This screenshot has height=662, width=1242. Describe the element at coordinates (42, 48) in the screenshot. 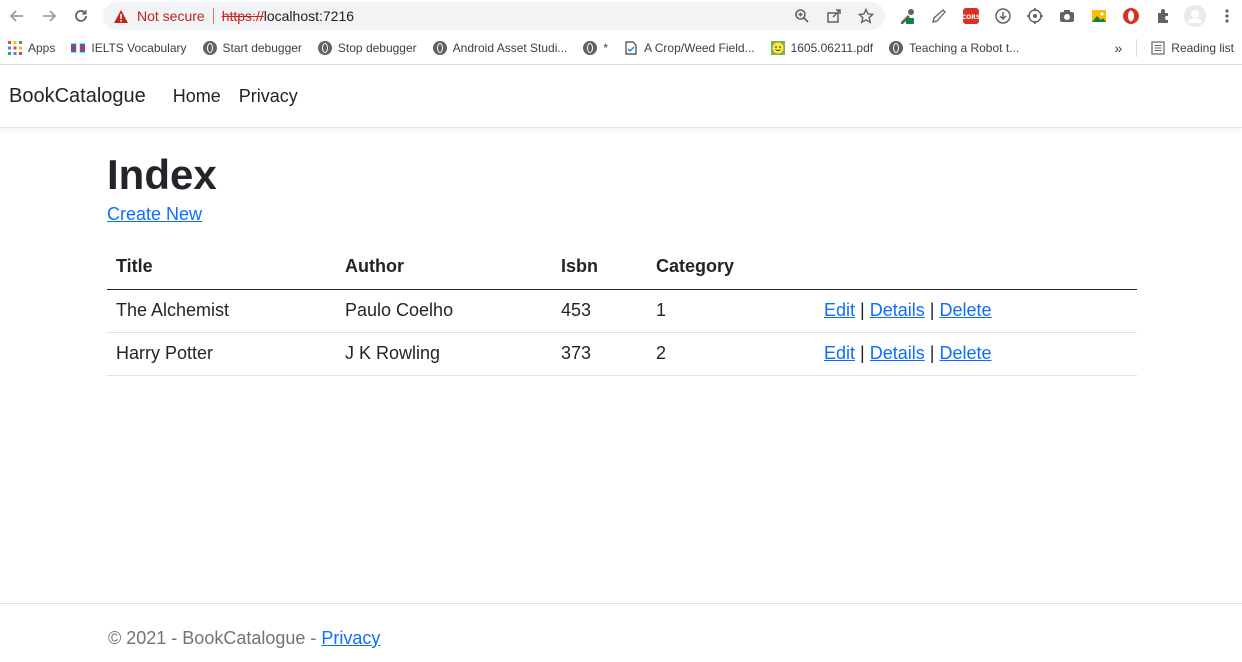

I see `bookmark-label: Apps` at that location.